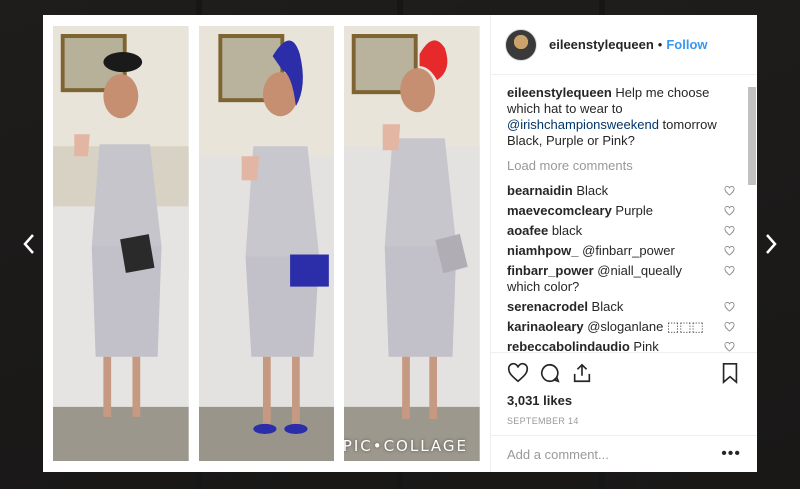  Describe the element at coordinates (568, 345) in the screenshot. I see `comment-username: rebeccabolindaudio` at that location.